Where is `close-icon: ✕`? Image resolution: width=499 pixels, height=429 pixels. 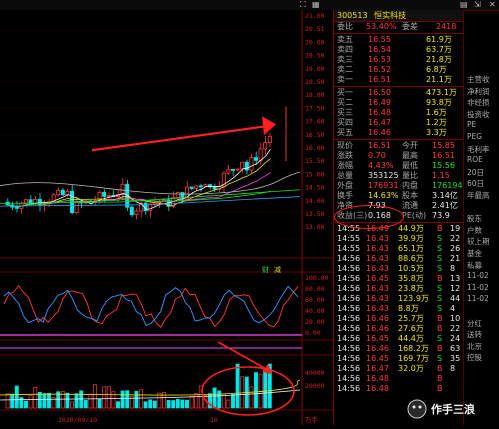 close-icon: ✕ is located at coordinates (492, 5).